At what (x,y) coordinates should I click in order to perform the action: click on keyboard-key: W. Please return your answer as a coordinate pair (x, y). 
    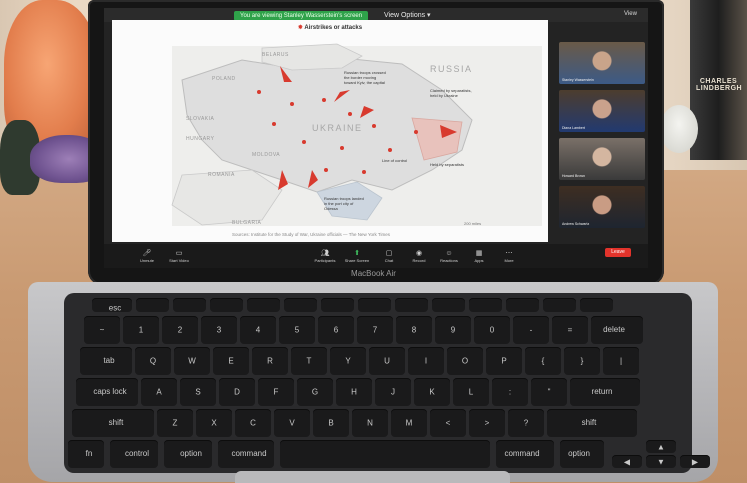
    Looking at the image, I should click on (192, 361).